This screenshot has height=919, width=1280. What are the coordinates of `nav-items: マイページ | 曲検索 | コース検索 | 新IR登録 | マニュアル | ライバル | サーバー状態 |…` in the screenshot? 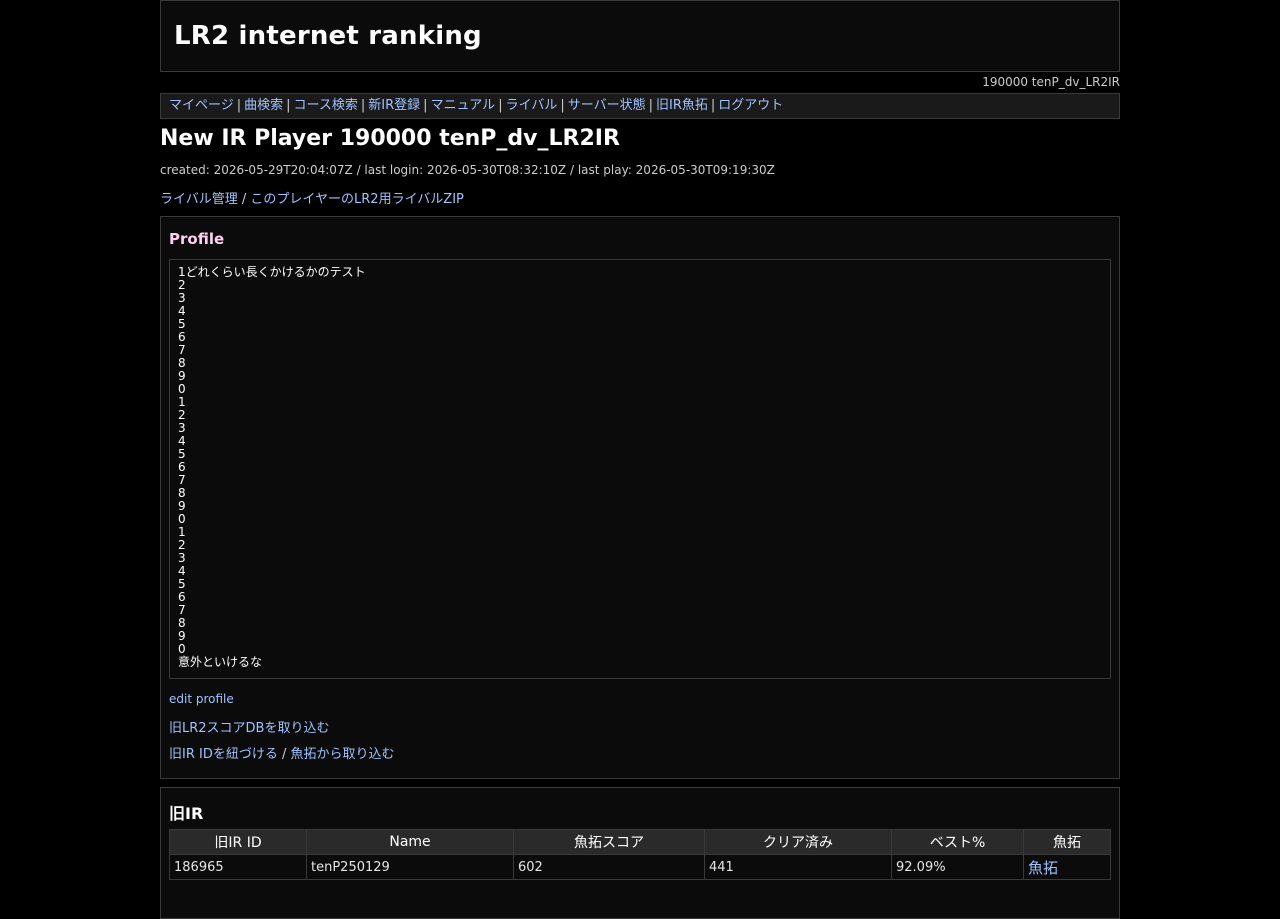 It's located at (476, 106).